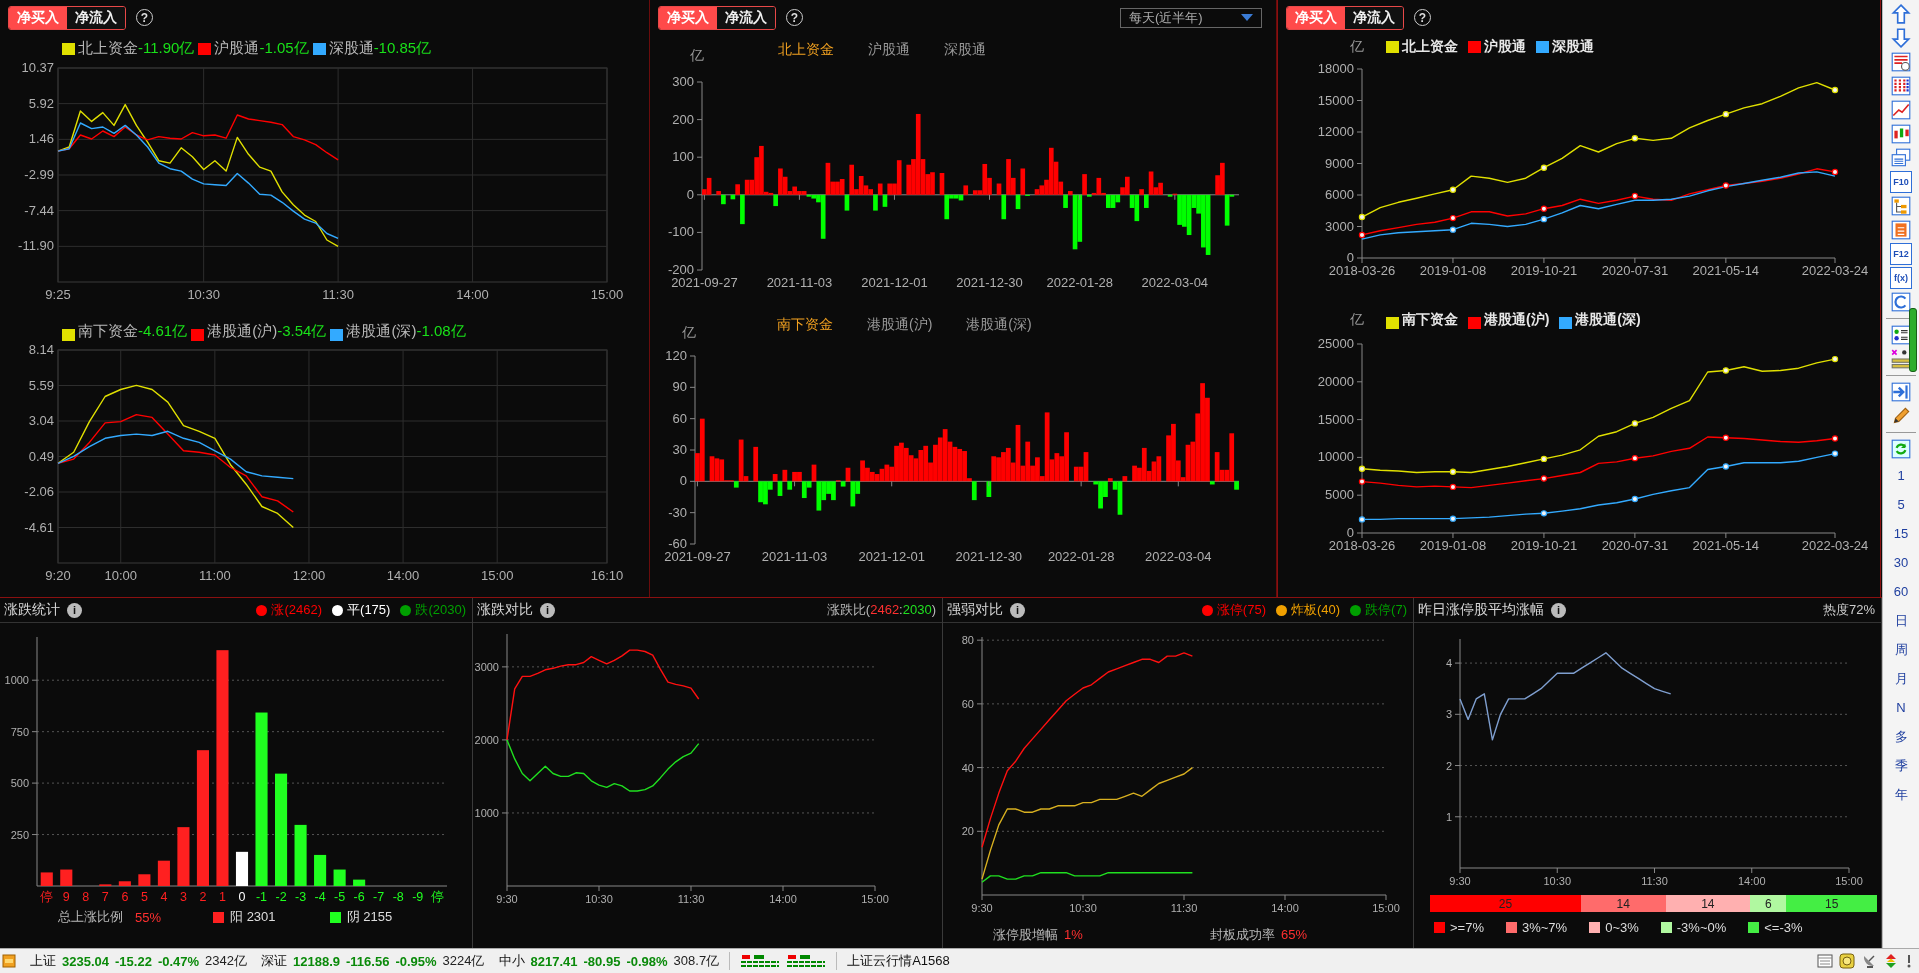 Image resolution: width=1919 pixels, height=973 pixels. Describe the element at coordinates (86, 897) in the screenshot. I see `axis-tick-label: 8` at that location.